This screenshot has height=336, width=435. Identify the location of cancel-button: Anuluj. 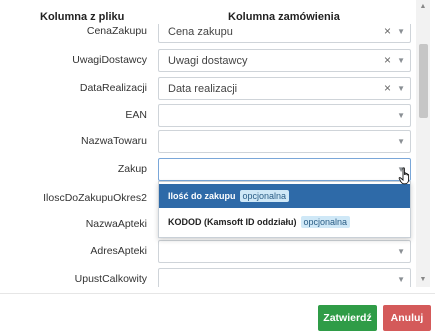
(407, 318).